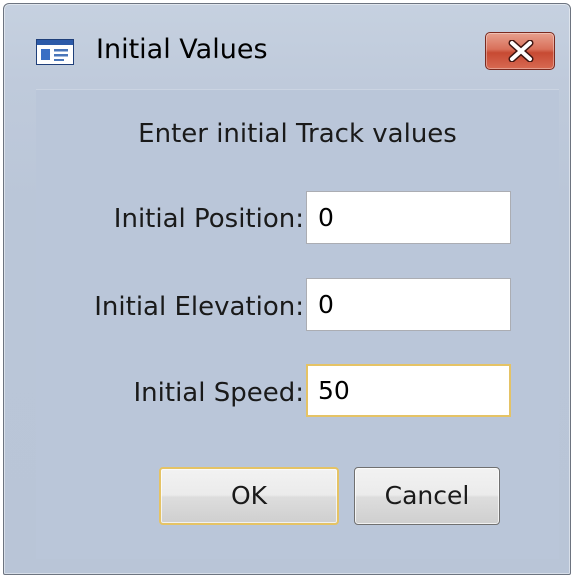 Image resolution: width=574 pixels, height=578 pixels. What do you see at coordinates (408, 217) in the screenshot?
I see `initial-position-input` at bounding box center [408, 217].